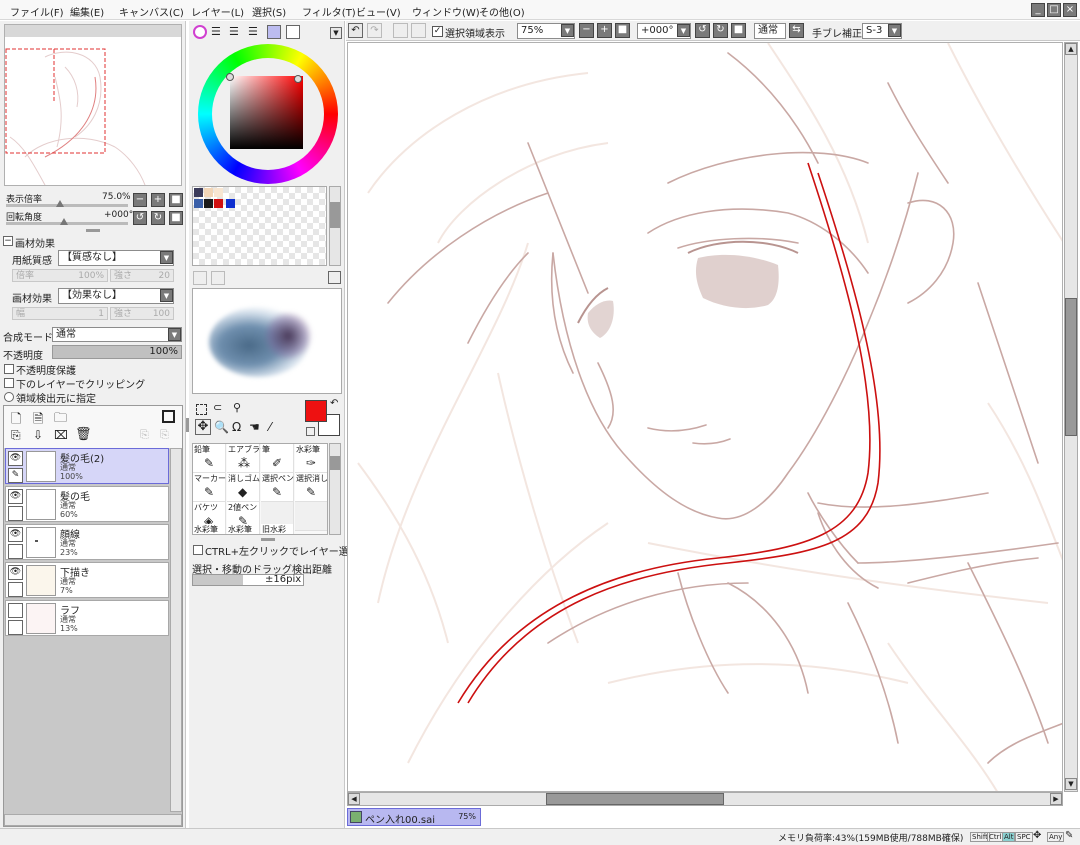 The height and width of the screenshot is (845, 1080). What do you see at coordinates (1054, 10) in the screenshot?
I see `maximize-button: □` at bounding box center [1054, 10].